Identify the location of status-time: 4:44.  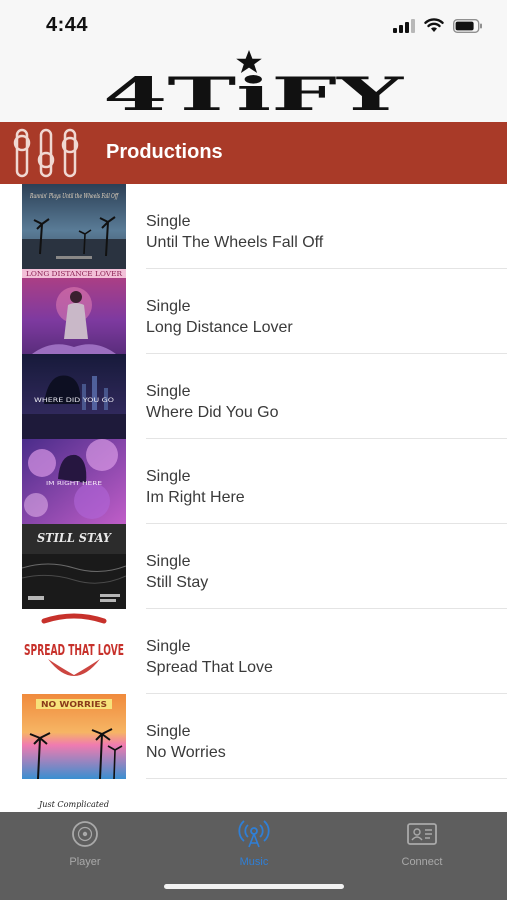
(67, 25).